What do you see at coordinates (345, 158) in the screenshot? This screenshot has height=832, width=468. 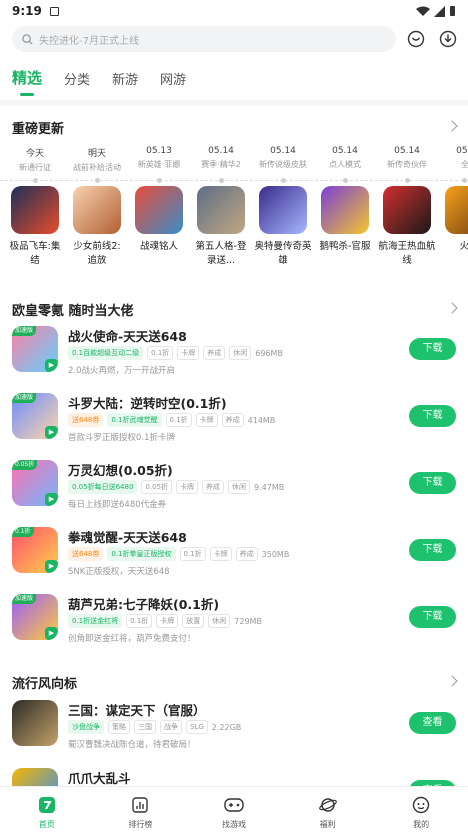 I see `date-item: 05.14 点人模式` at bounding box center [345, 158].